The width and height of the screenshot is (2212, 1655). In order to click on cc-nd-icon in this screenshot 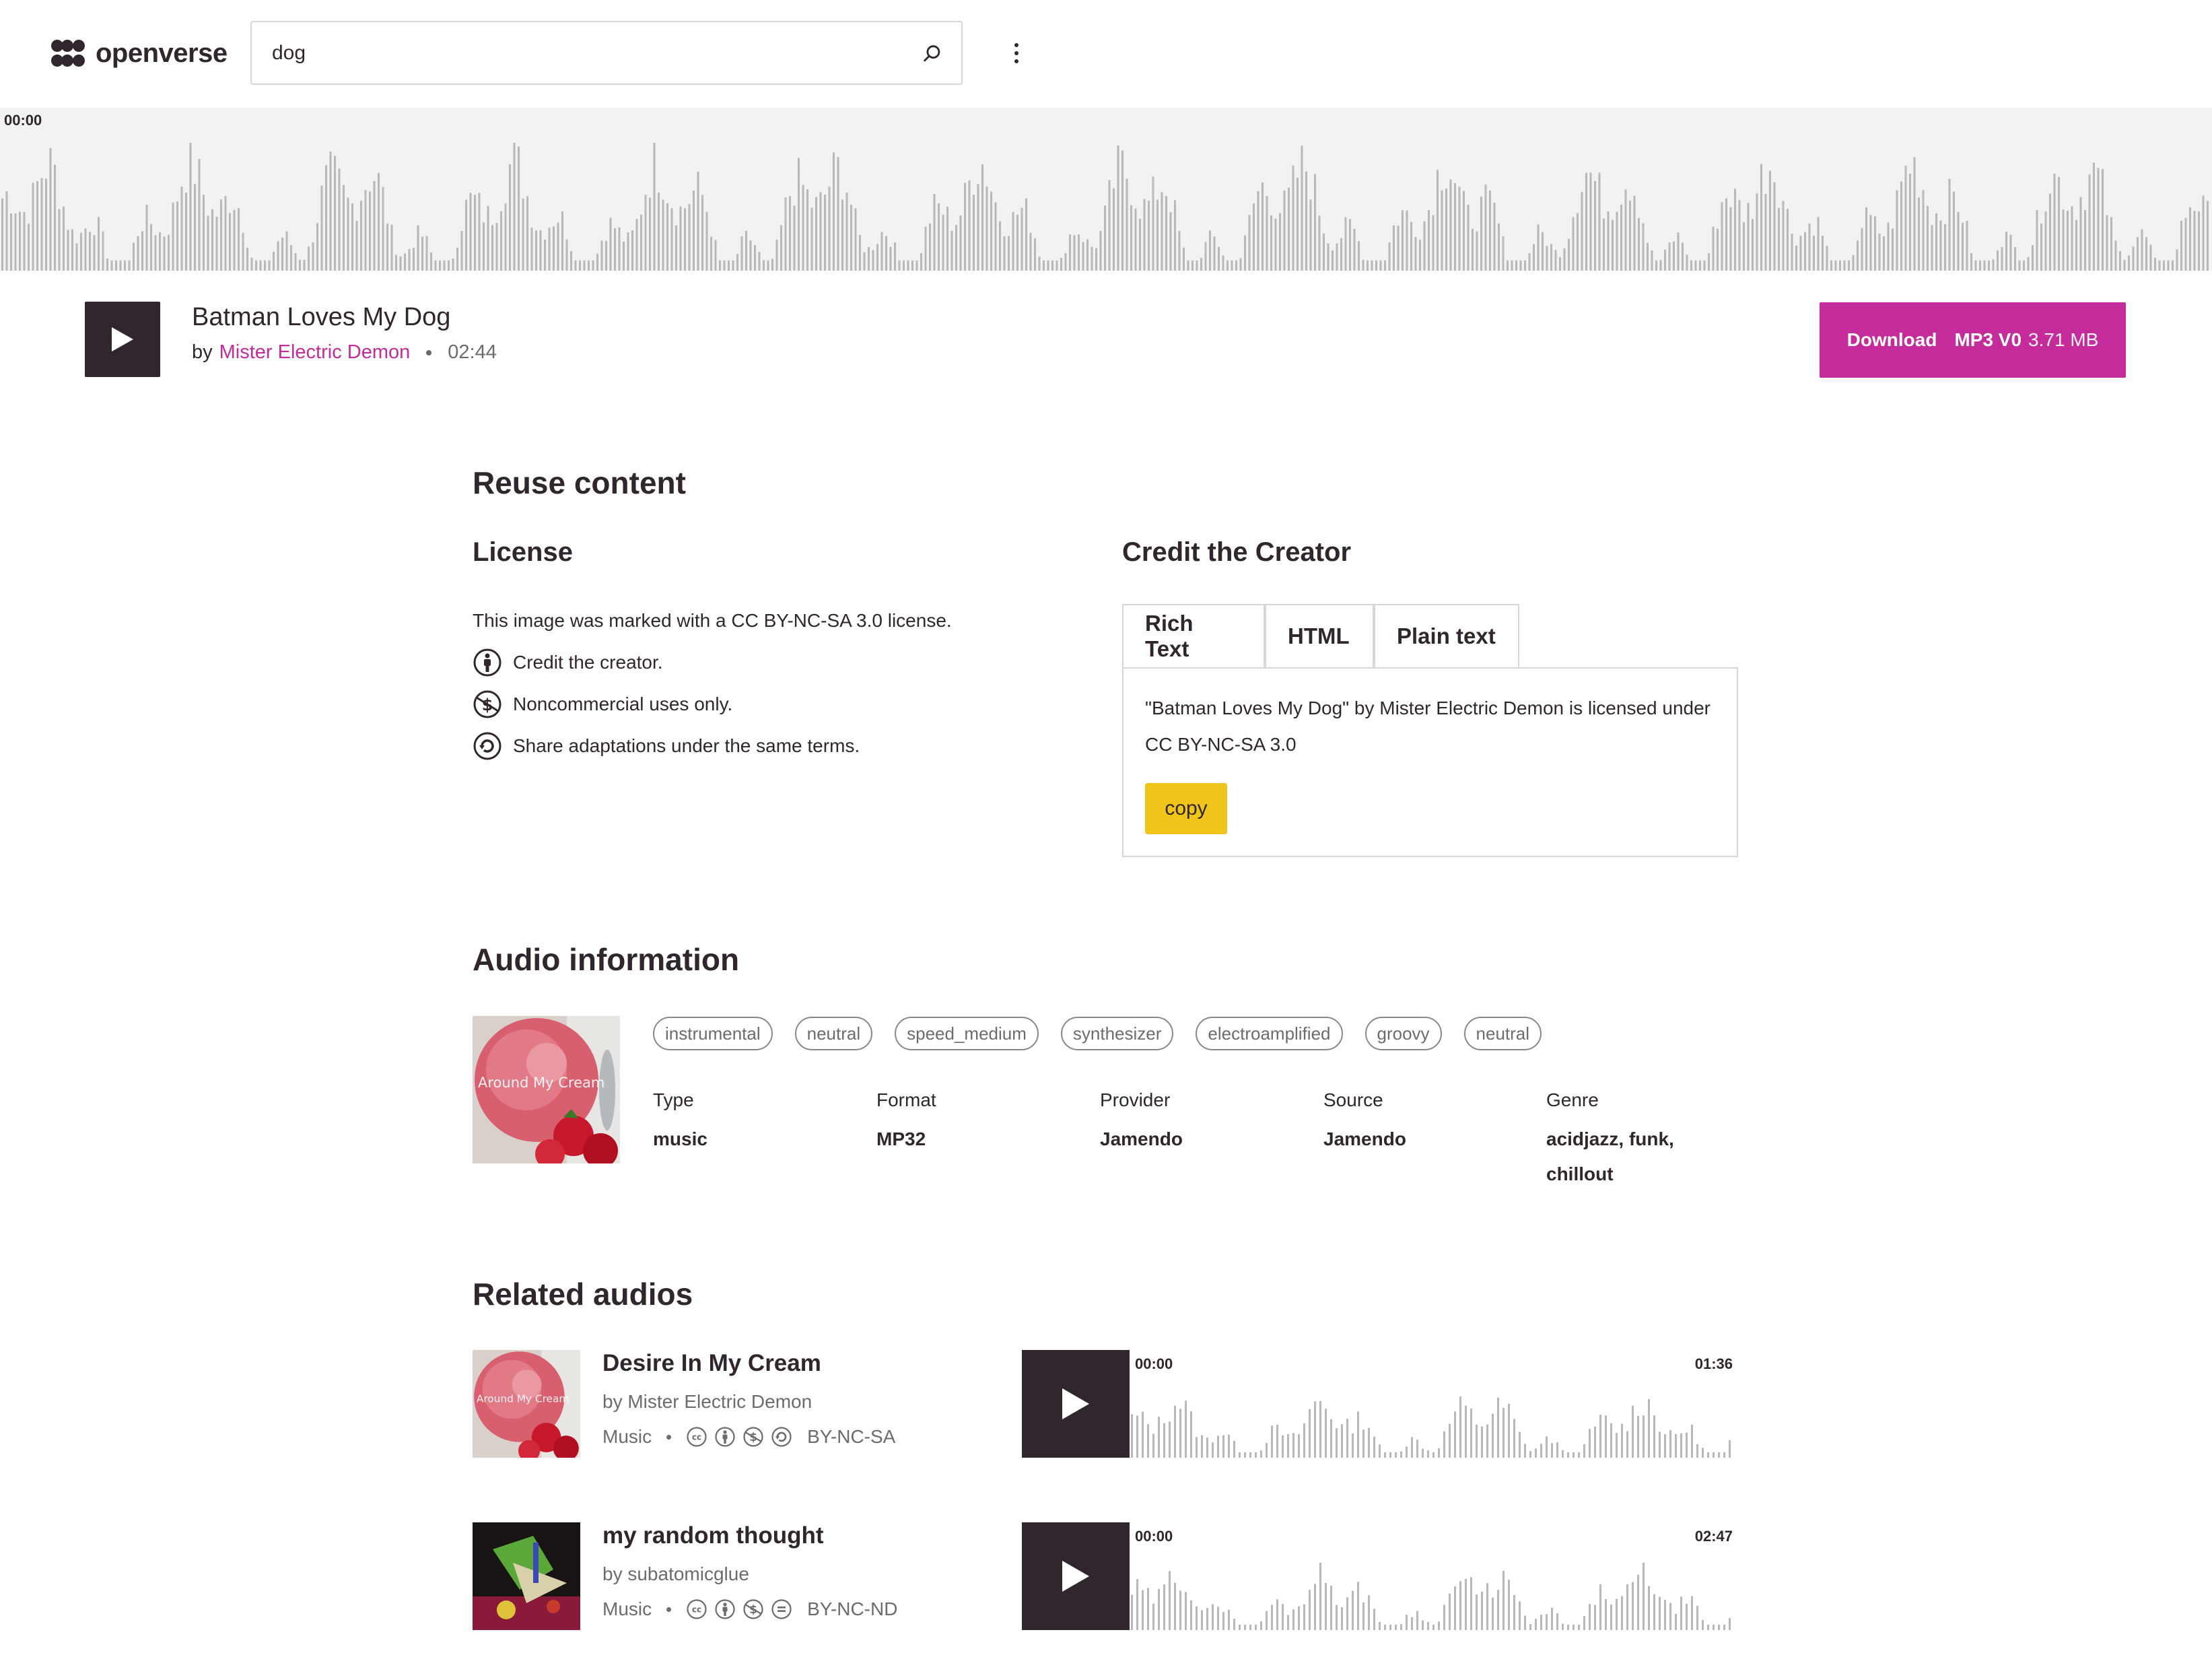, I will do `click(781, 1609)`.